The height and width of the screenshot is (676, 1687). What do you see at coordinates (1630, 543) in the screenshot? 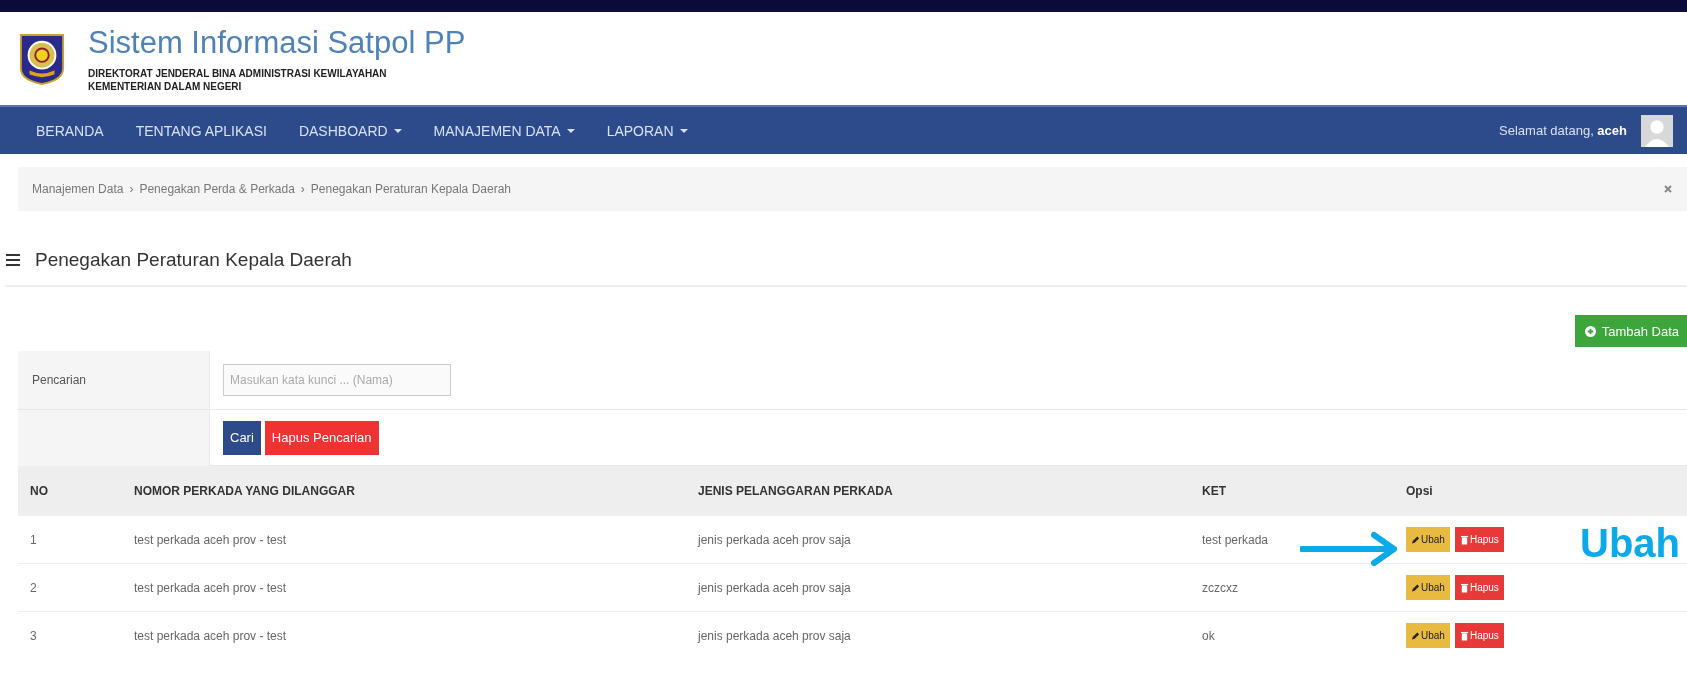
I see `annotation-label: Ubah` at bounding box center [1630, 543].